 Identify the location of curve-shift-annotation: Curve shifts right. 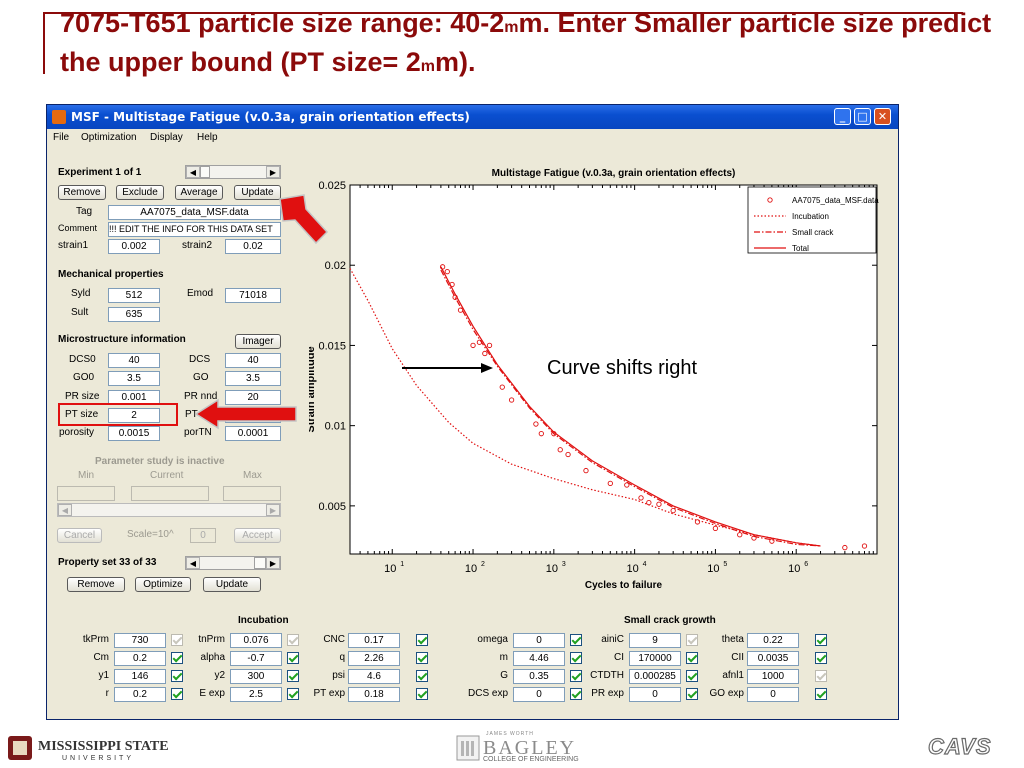
(622, 368).